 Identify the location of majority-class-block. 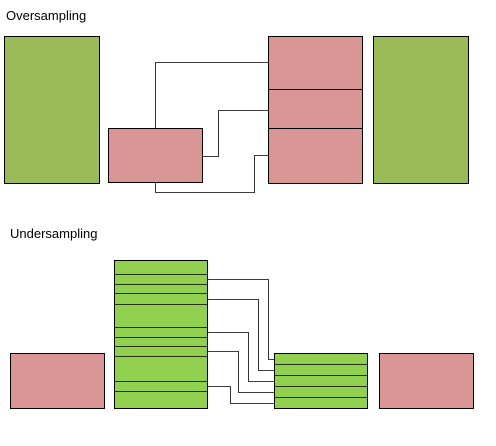
(161, 334).